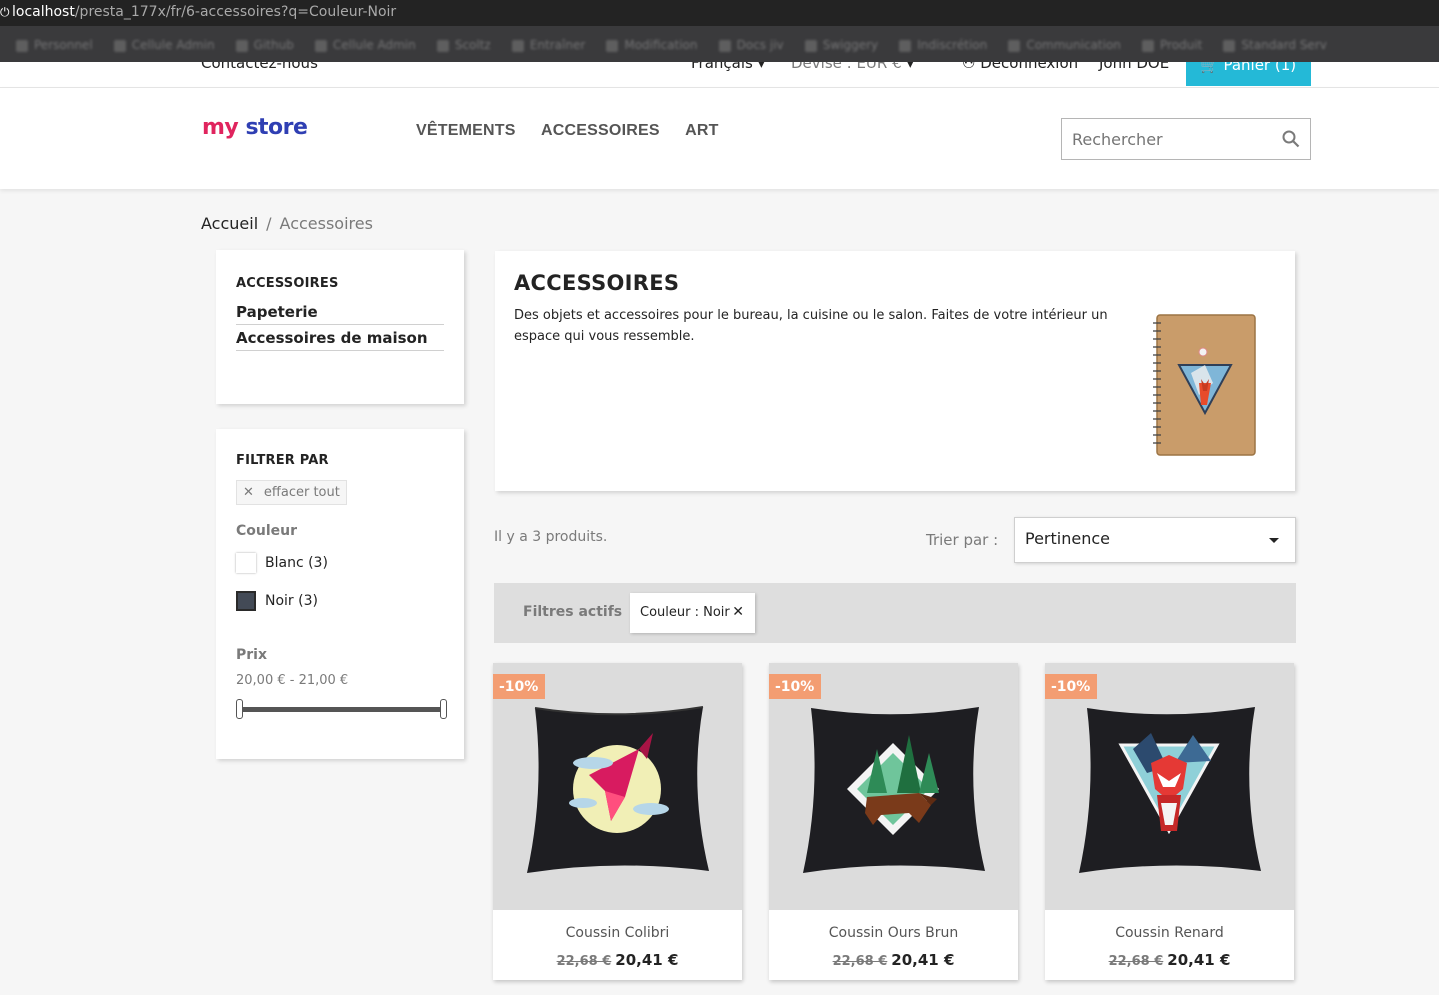 This screenshot has height=995, width=1439. I want to click on account-link: John DOE, so click(1134, 67).